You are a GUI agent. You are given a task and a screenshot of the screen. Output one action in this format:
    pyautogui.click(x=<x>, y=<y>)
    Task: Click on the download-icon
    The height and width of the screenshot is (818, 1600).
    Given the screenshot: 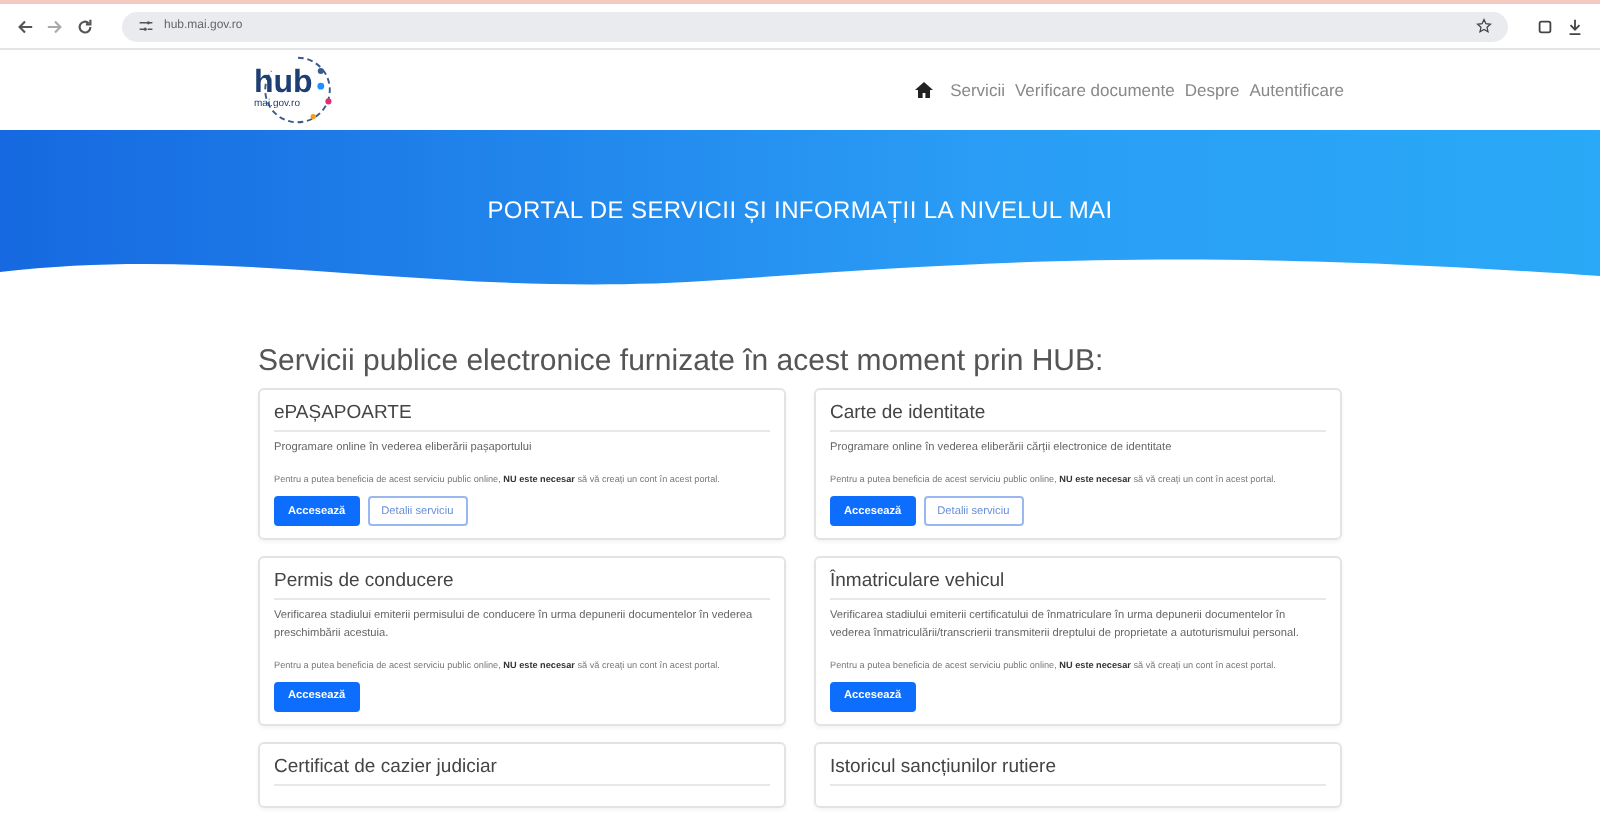 What is the action you would take?
    pyautogui.click(x=1575, y=26)
    